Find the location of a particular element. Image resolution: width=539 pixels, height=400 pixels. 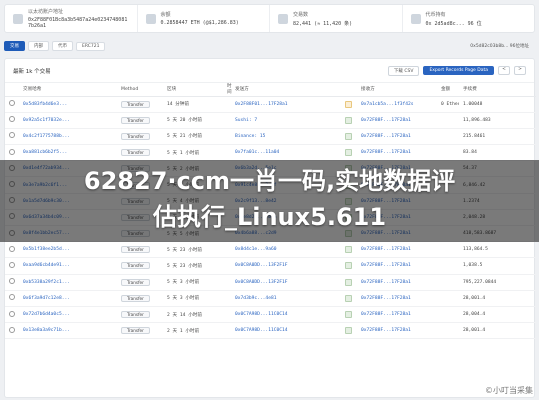

prev-page-button: < is located at coordinates (504, 70).